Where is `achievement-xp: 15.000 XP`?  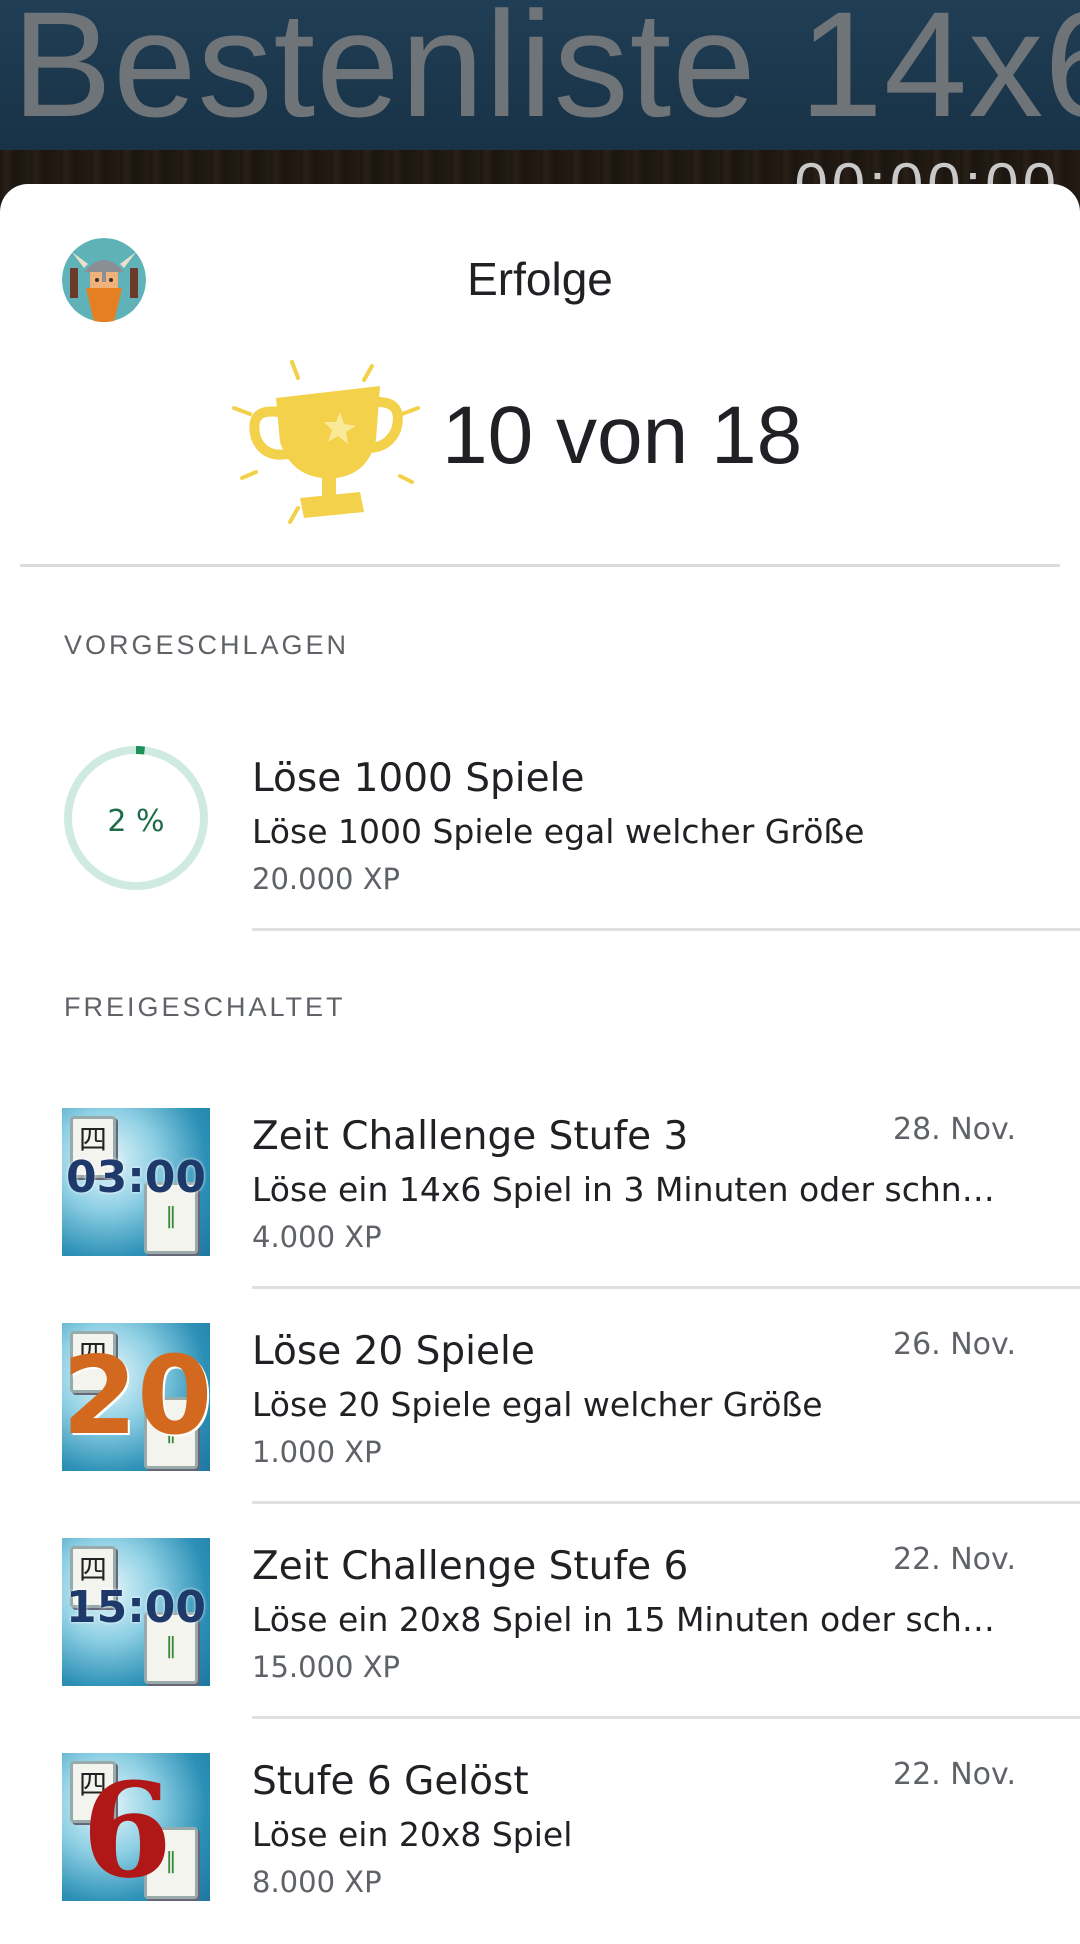 achievement-xp: 15.000 XP is located at coordinates (326, 1667).